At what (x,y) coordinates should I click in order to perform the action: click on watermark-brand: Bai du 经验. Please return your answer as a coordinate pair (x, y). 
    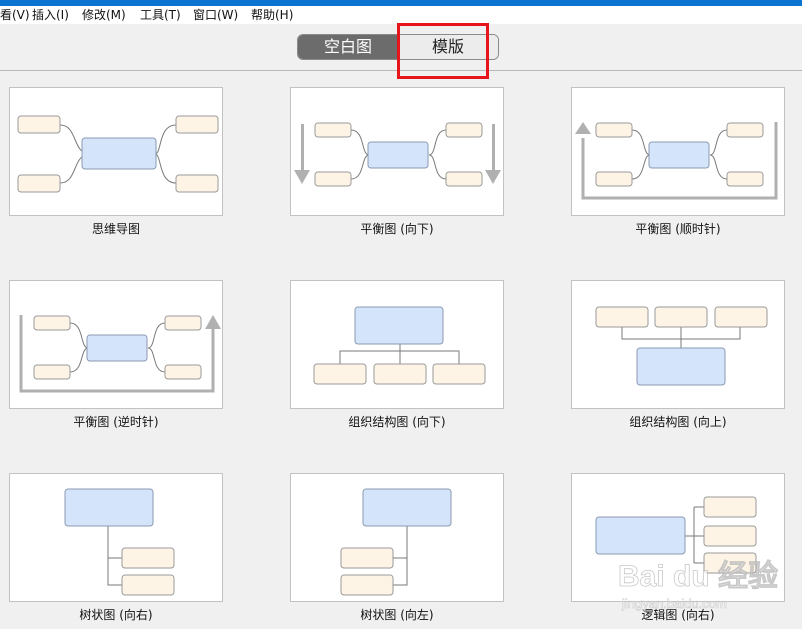
    Looking at the image, I should click on (698, 576).